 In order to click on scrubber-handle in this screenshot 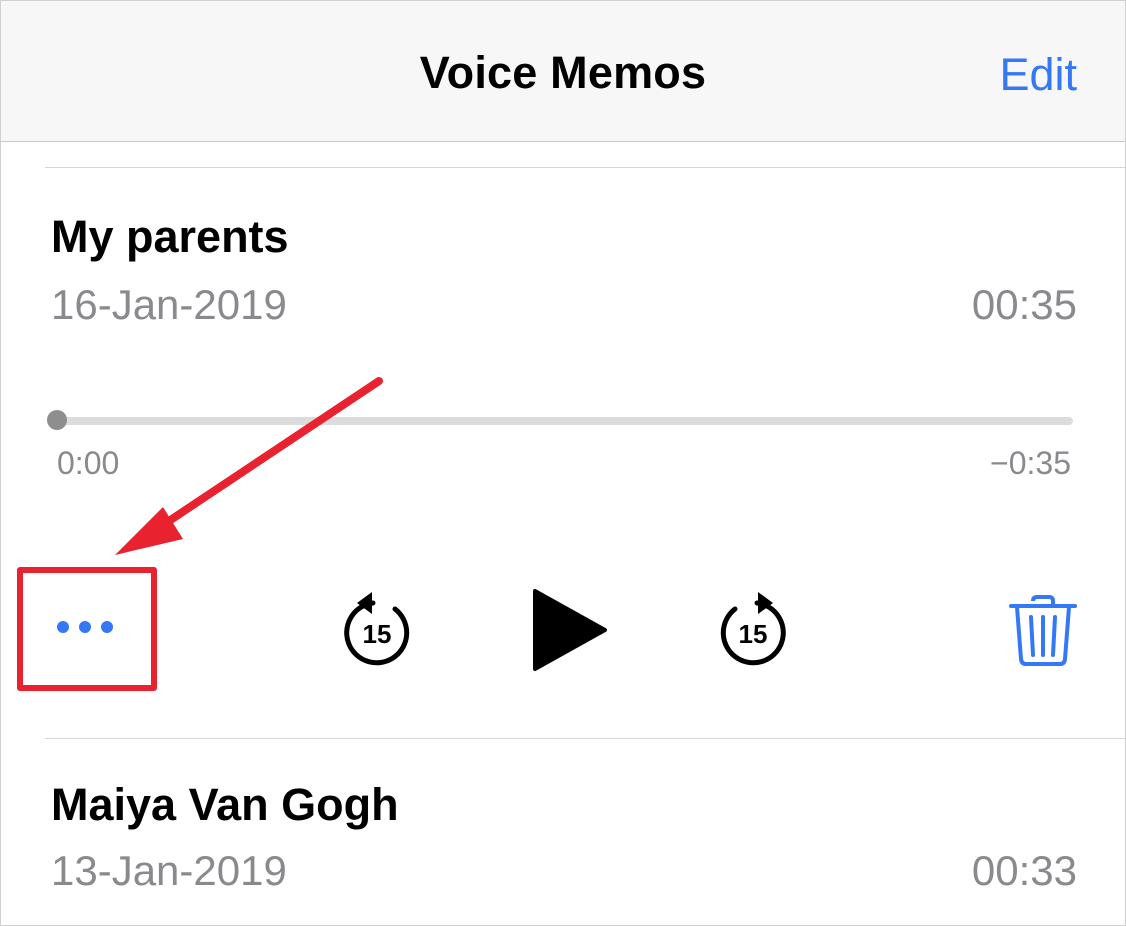, I will do `click(57, 420)`.